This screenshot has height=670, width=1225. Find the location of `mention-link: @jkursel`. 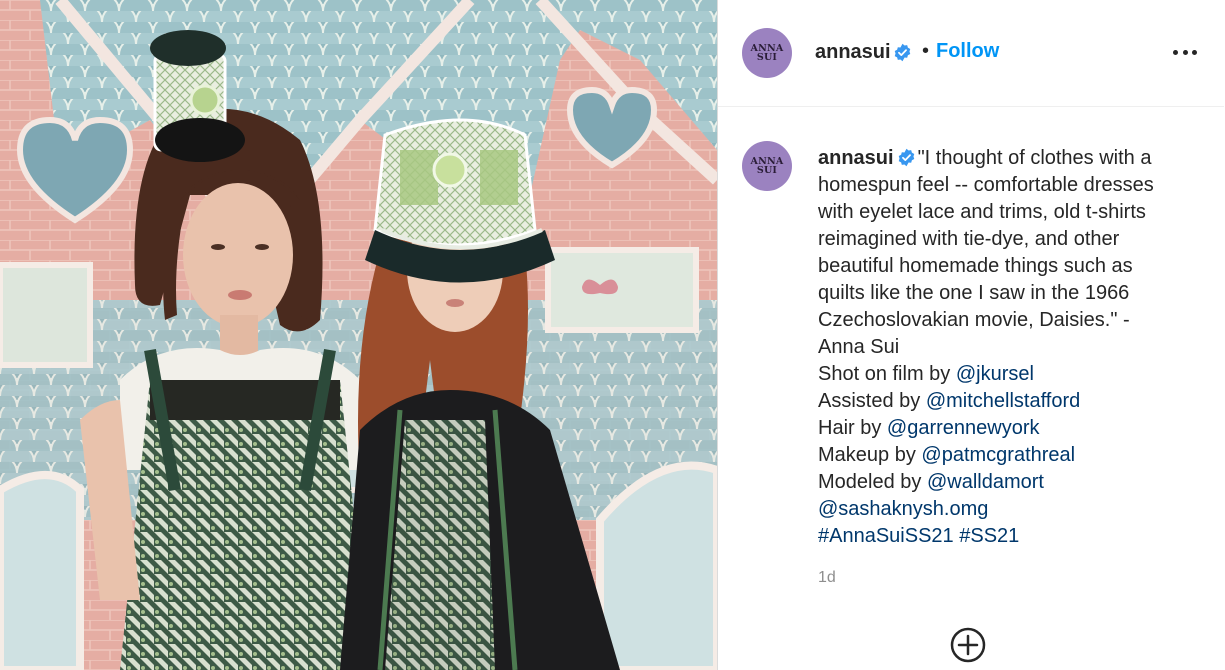

mention-link: @jkursel is located at coordinates (995, 374).